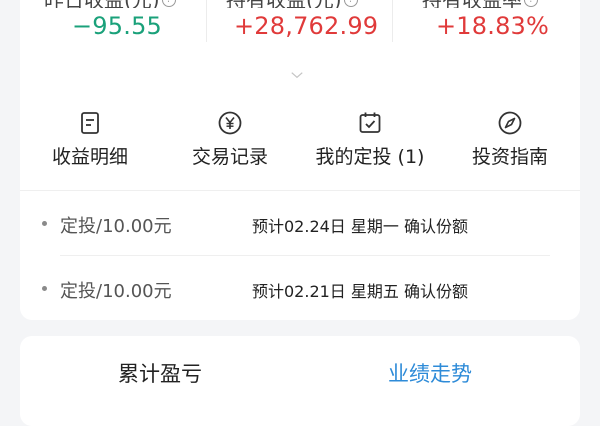 The width and height of the screenshot is (600, 426). I want to click on stat-label-text: 昨日收益(元), so click(102, 4).